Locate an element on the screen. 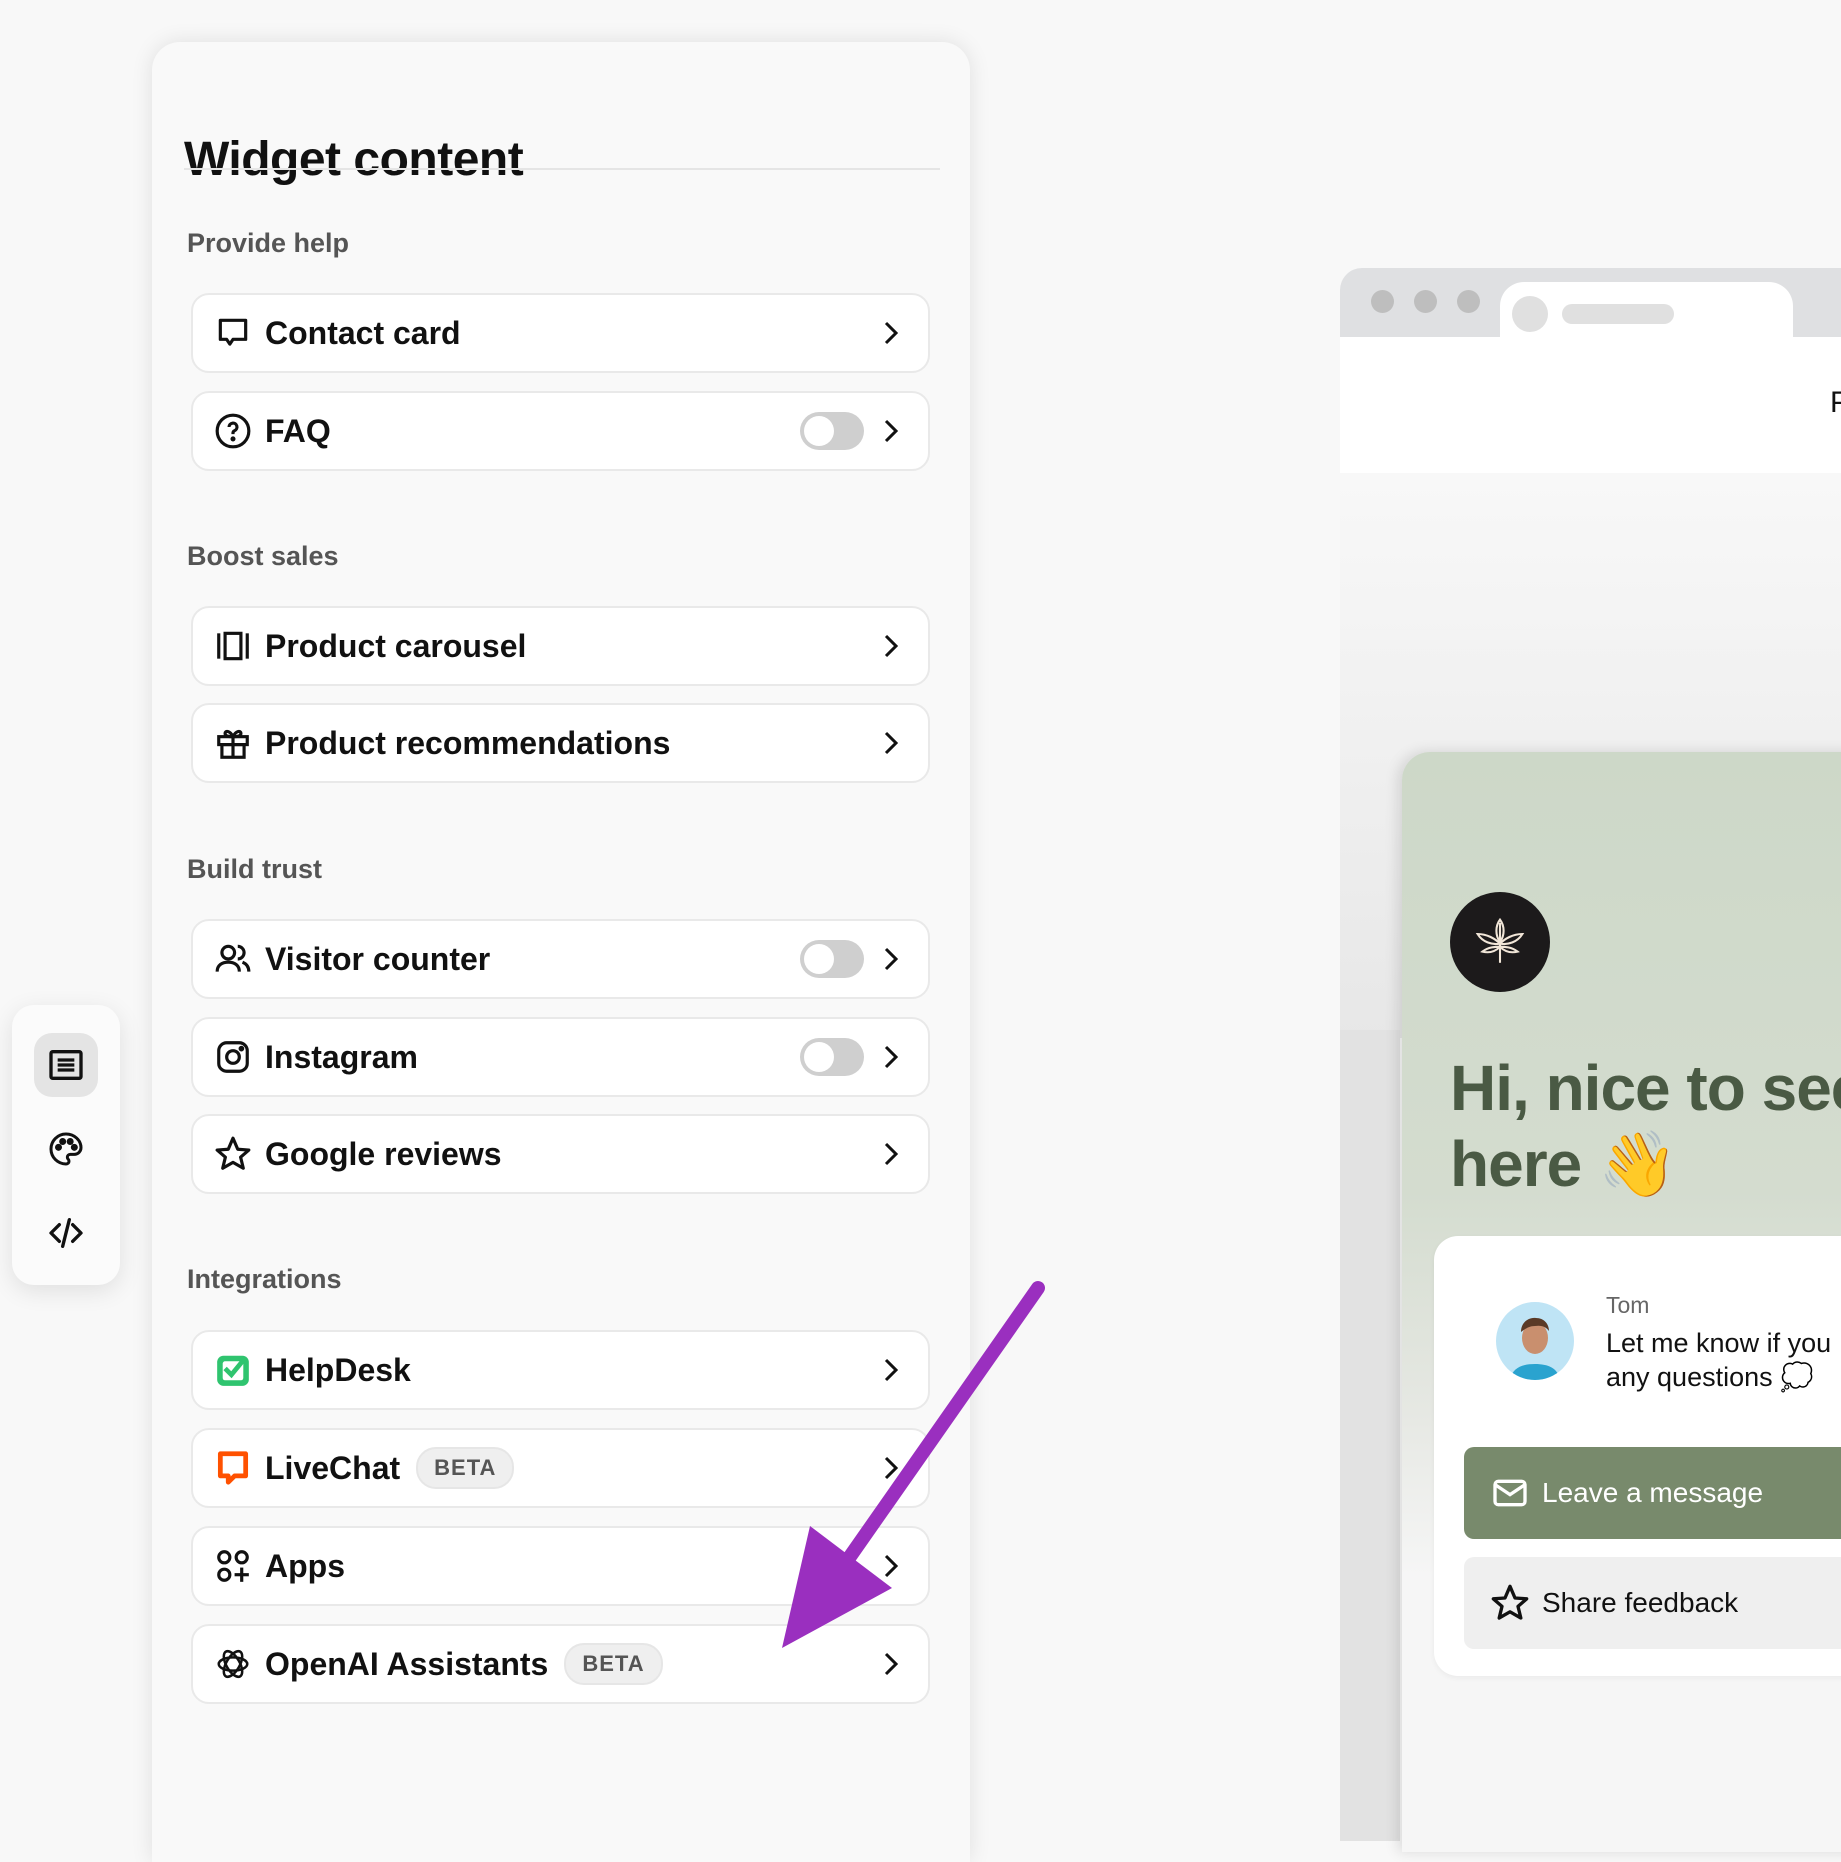 The image size is (1841, 1862). brand-logo is located at coordinates (1500, 942).